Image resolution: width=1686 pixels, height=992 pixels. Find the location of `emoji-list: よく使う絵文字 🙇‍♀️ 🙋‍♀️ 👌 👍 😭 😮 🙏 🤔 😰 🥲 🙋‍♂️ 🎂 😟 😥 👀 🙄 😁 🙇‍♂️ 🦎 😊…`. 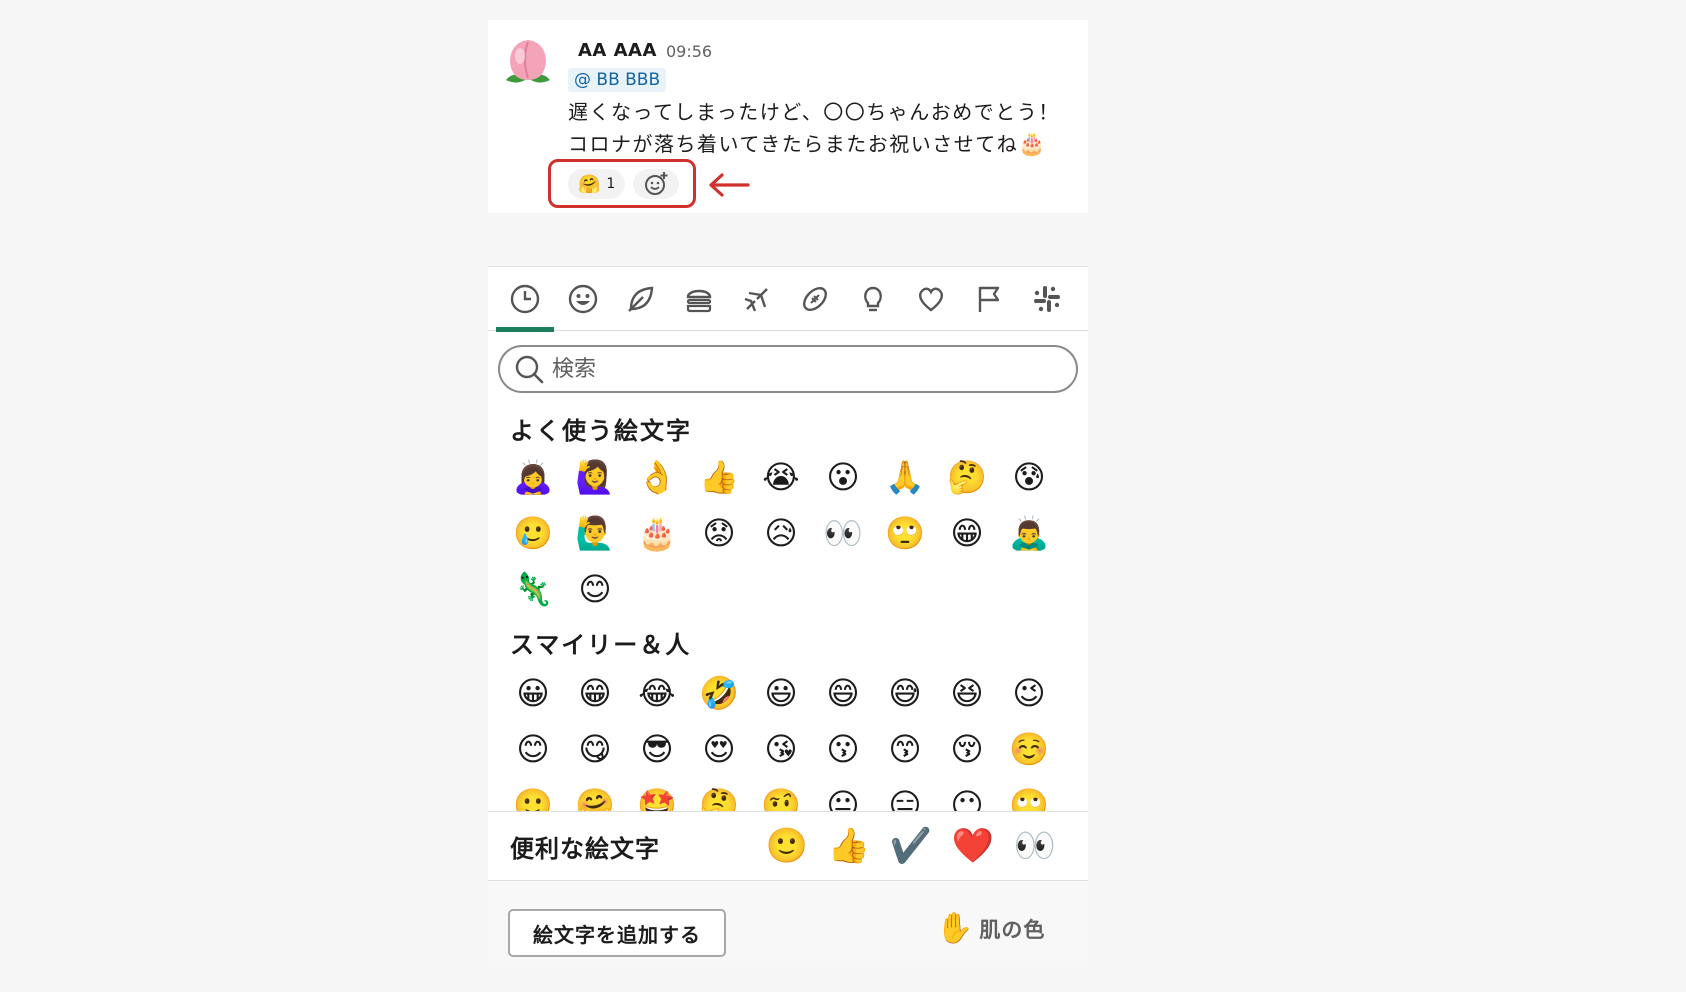

emoji-list: よく使う絵文字 🙇‍♀️ 🙋‍♀️ 👌 👍 😭 😮 🙏 🤔 😰 🥲 🙋‍♂️ 🎂 😟 😥 👀 🙄 😁 🙇‍♂️ 🦎 😊… is located at coordinates (788, 607).